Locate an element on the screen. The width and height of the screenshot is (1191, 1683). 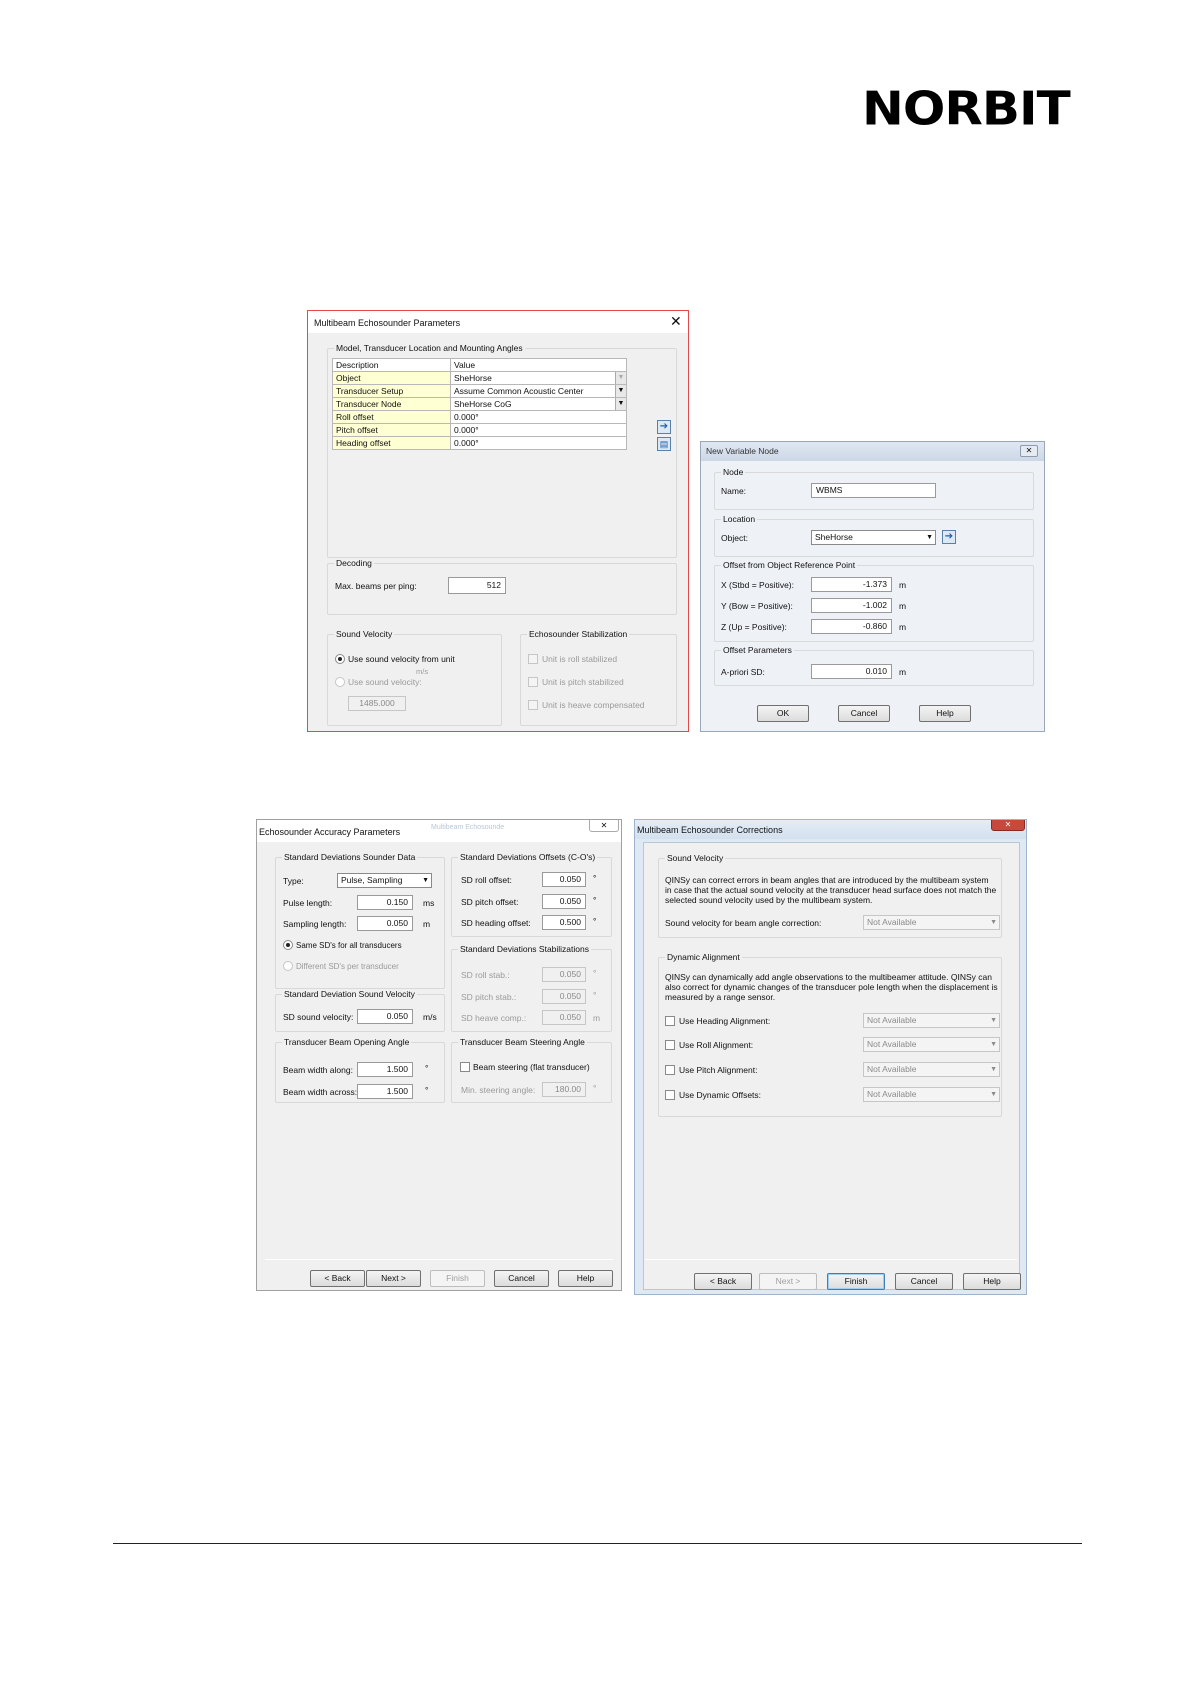
sv-value-input: 1485.000 is located at coordinates (377, 703).